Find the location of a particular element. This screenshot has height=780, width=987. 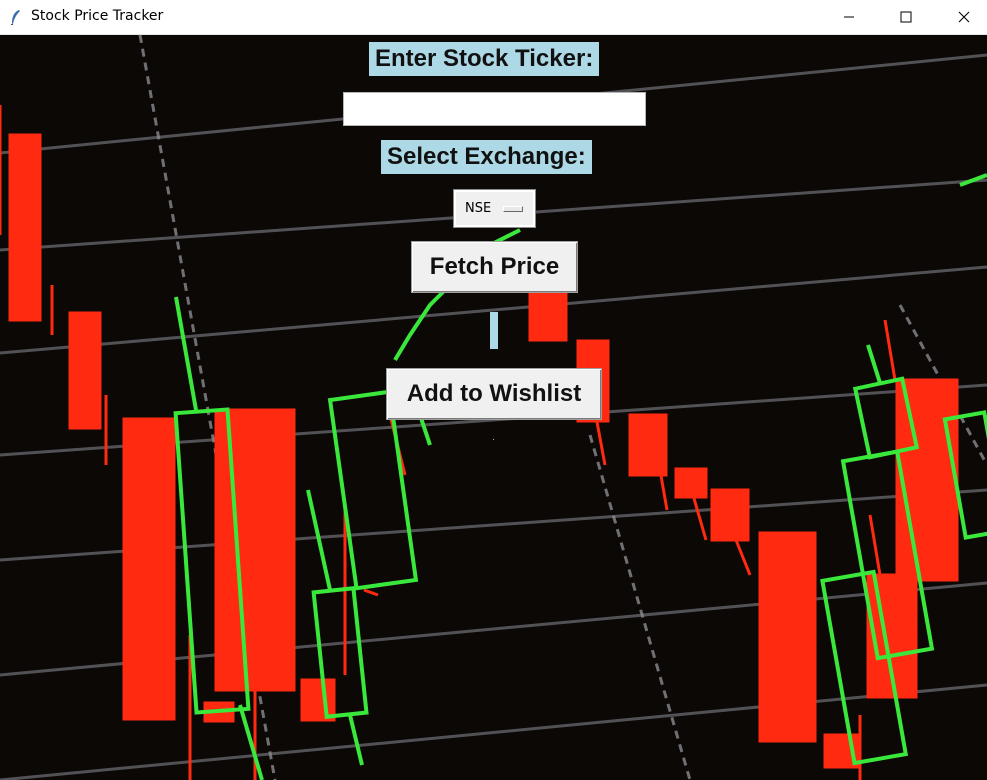

exchange-selected-value: NSE is located at coordinates (478, 208).